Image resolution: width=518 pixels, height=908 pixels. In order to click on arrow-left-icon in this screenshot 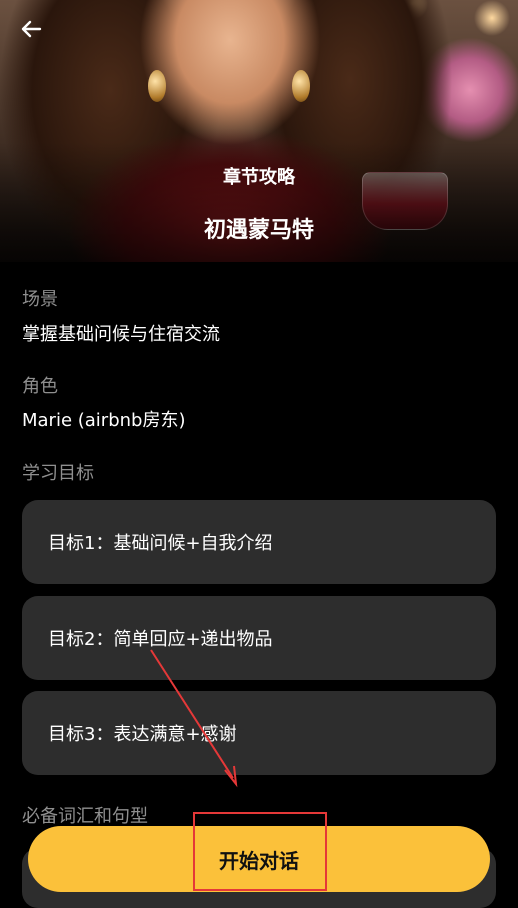, I will do `click(31, 29)`.